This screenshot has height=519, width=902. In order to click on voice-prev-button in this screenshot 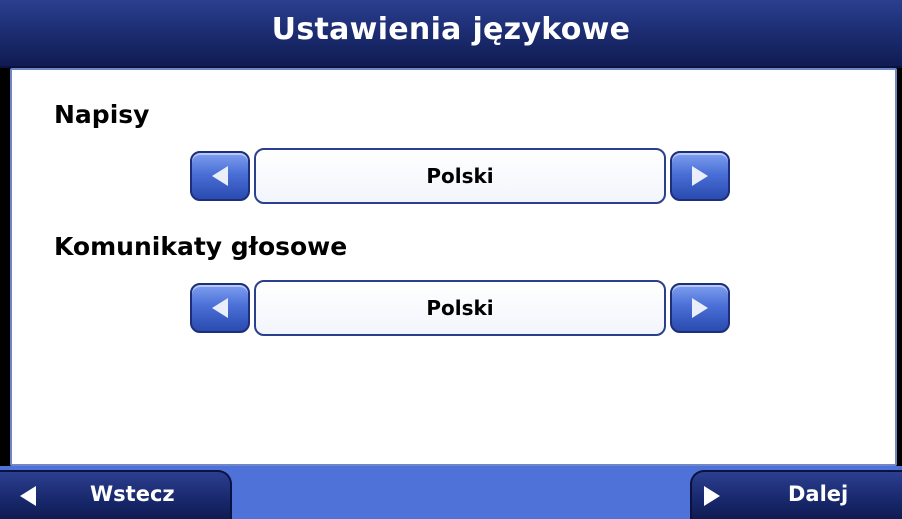, I will do `click(220, 308)`.